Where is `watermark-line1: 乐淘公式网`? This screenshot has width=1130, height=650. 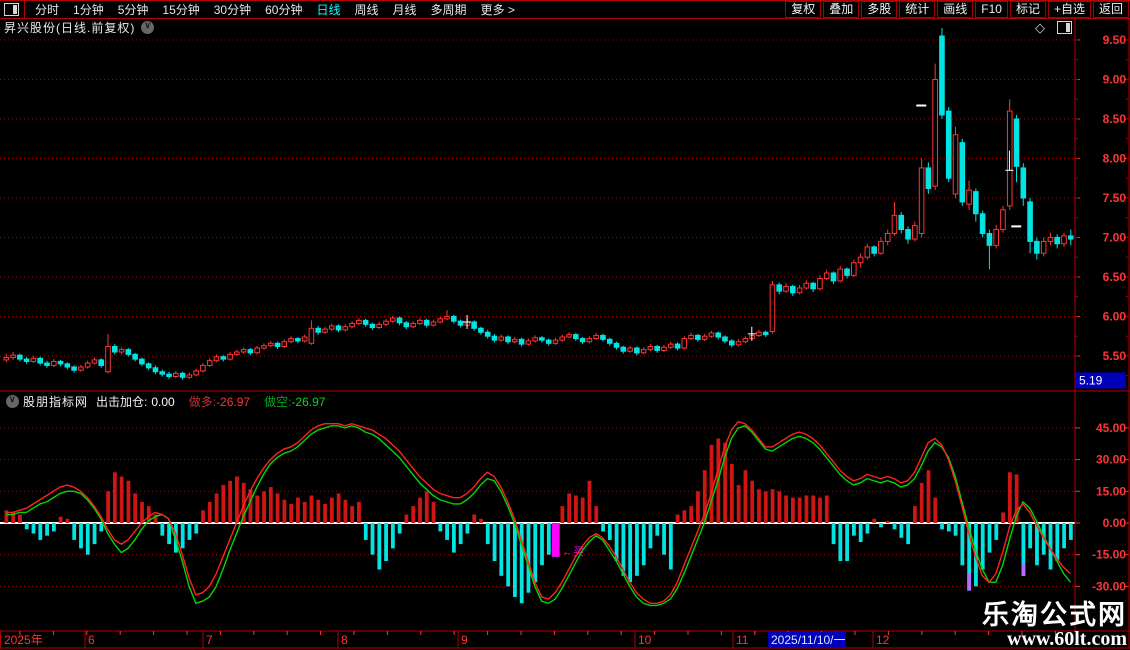 watermark-line1: 乐淘公式网 is located at coordinates (1054, 615).